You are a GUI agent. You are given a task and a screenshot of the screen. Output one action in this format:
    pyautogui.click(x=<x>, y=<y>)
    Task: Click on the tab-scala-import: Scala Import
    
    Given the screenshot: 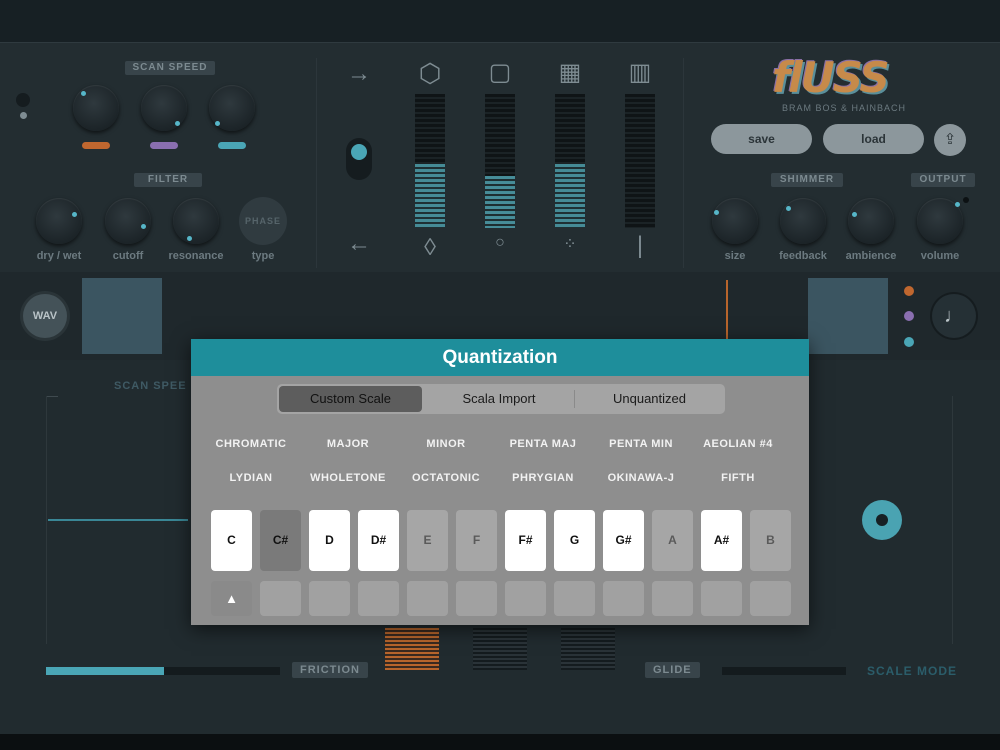 What is the action you would take?
    pyautogui.click(x=499, y=399)
    